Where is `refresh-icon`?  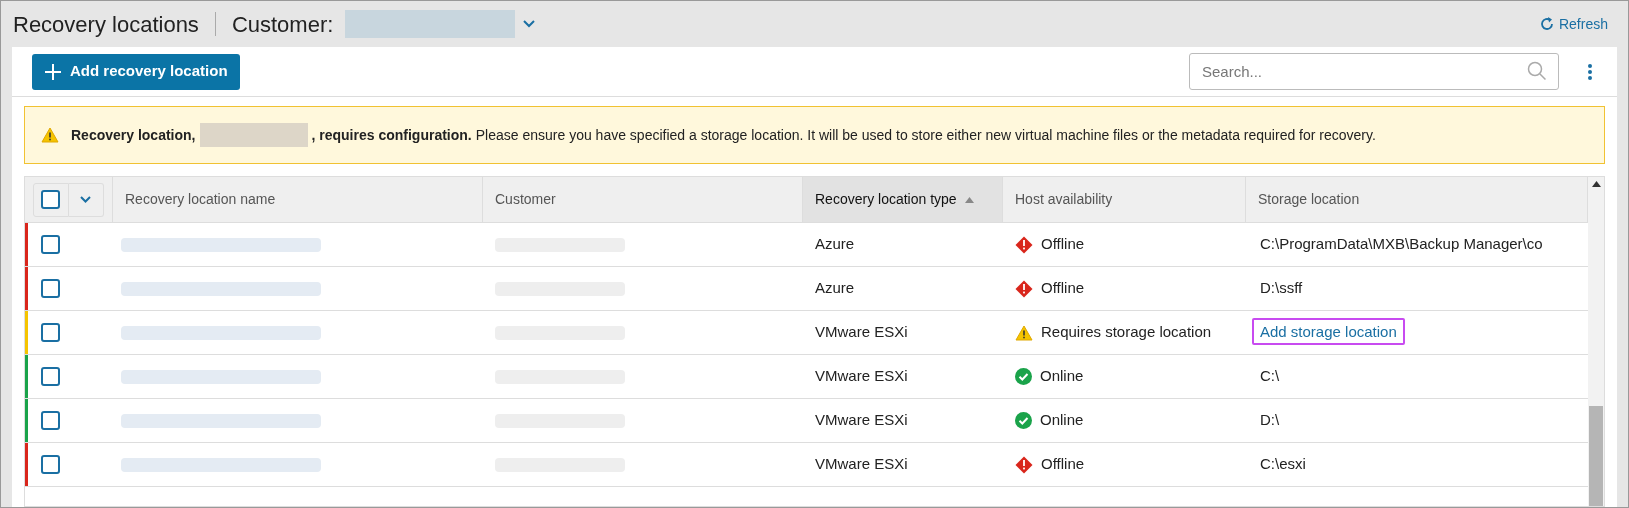 refresh-icon is located at coordinates (1546, 24).